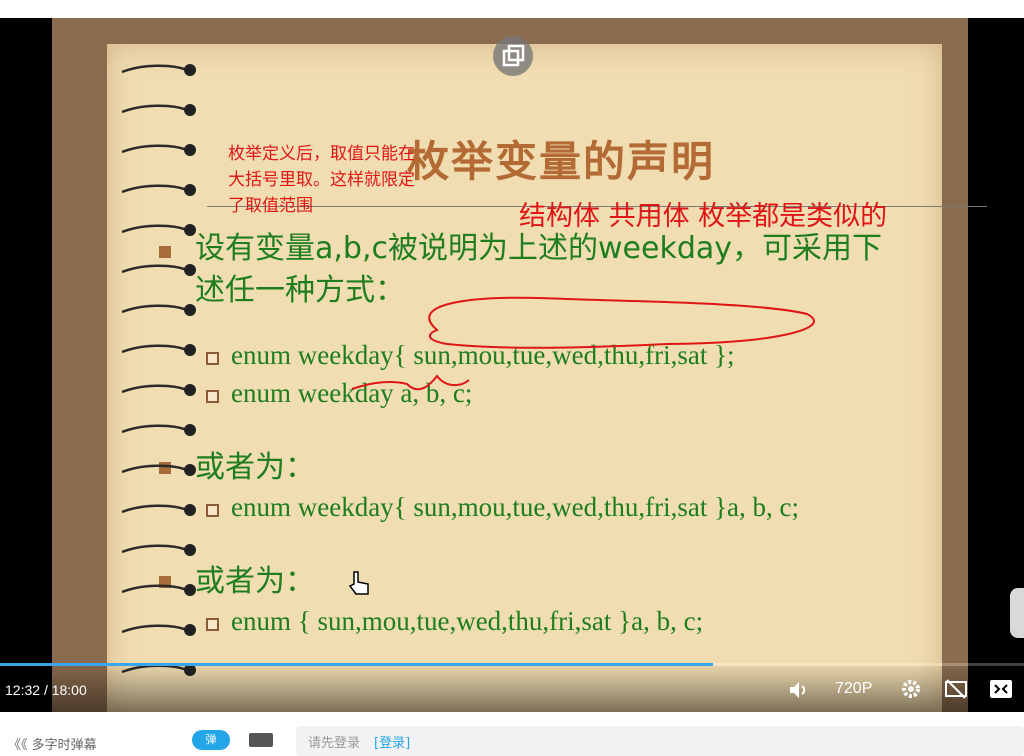 This screenshot has height=756, width=1024. I want to click on player-footer: 《《 多字时弹幕 弹 请先登录 [登录], so click(512, 734).